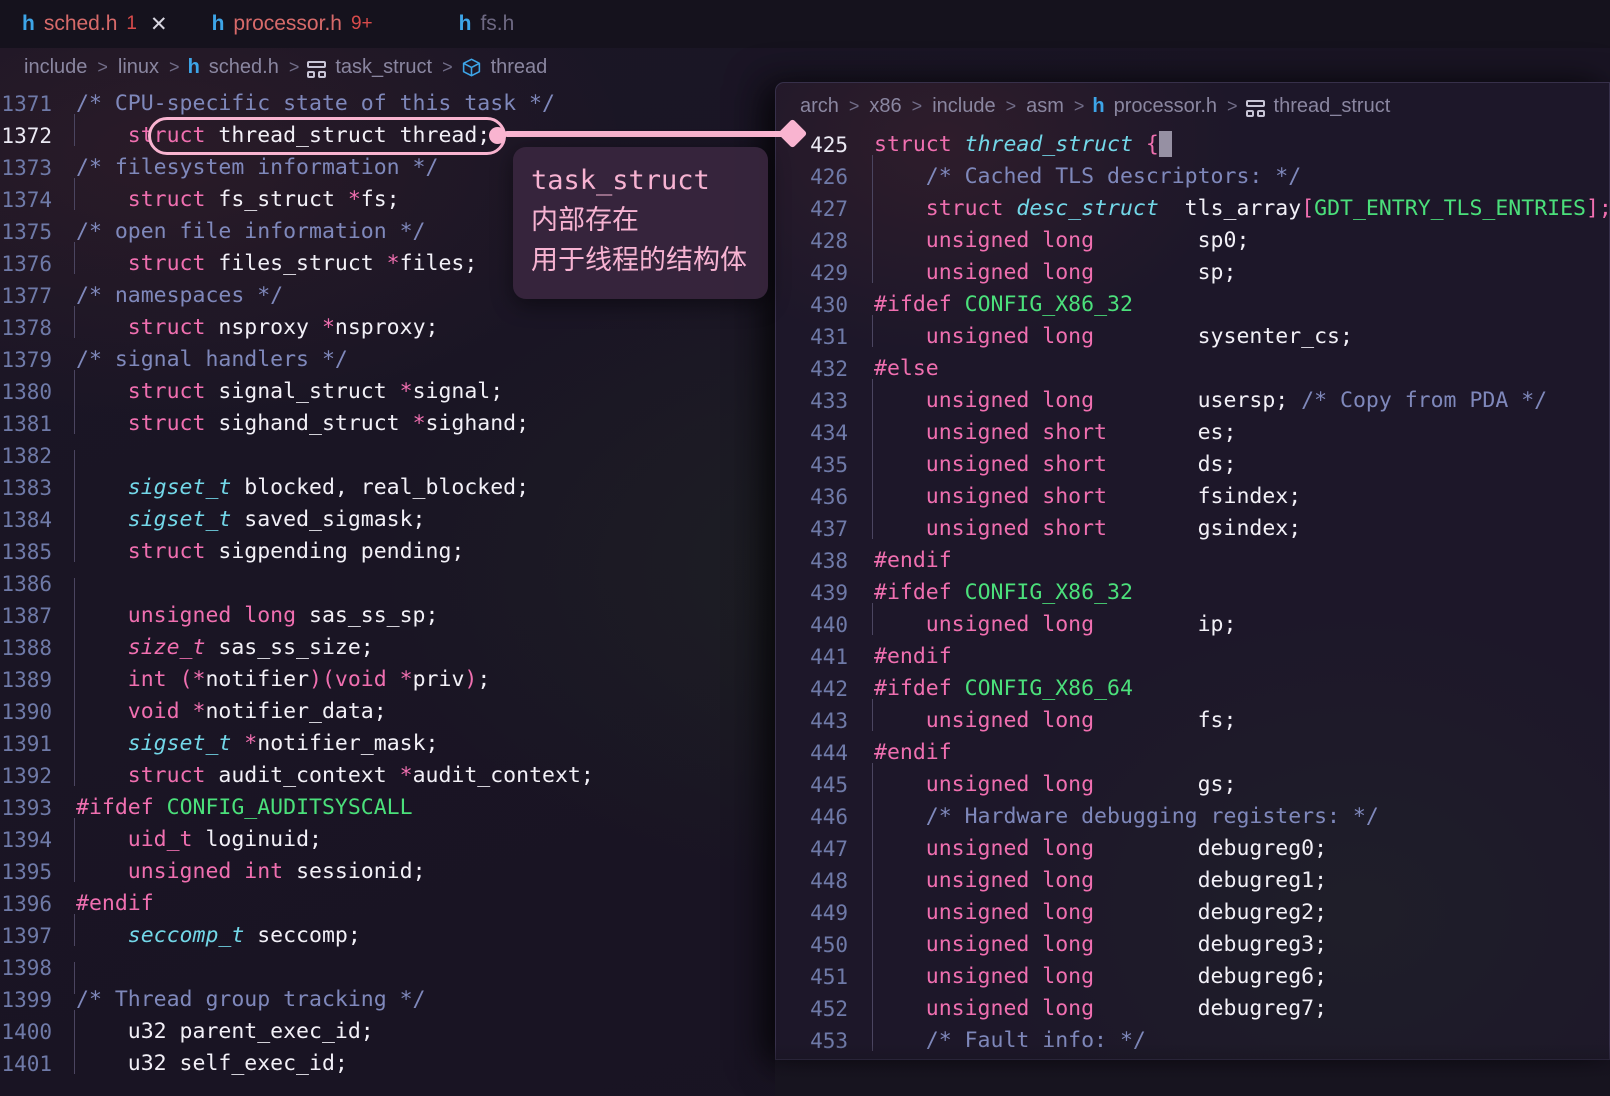 The height and width of the screenshot is (1096, 1610). What do you see at coordinates (1192, 369) in the screenshot?
I see `code-line: 432 #else` at bounding box center [1192, 369].